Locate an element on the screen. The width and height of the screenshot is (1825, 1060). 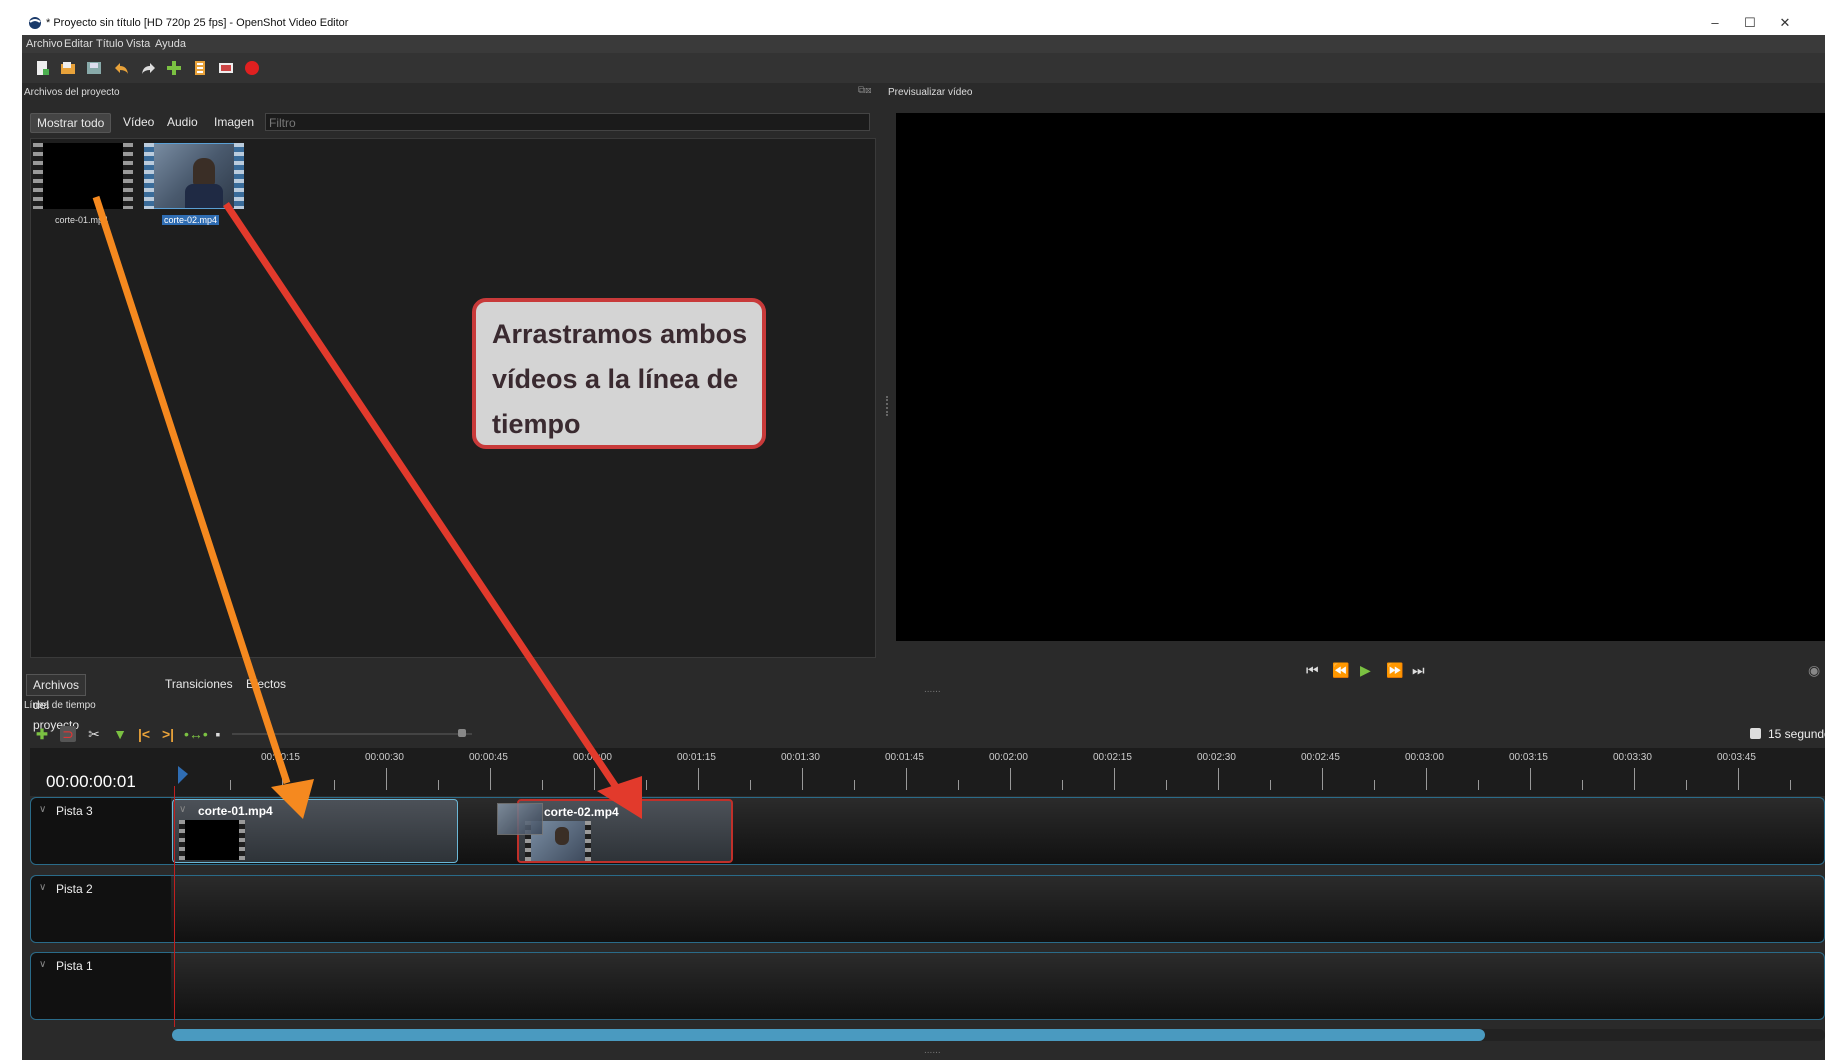
arrow-red is located at coordinates (421, 495).